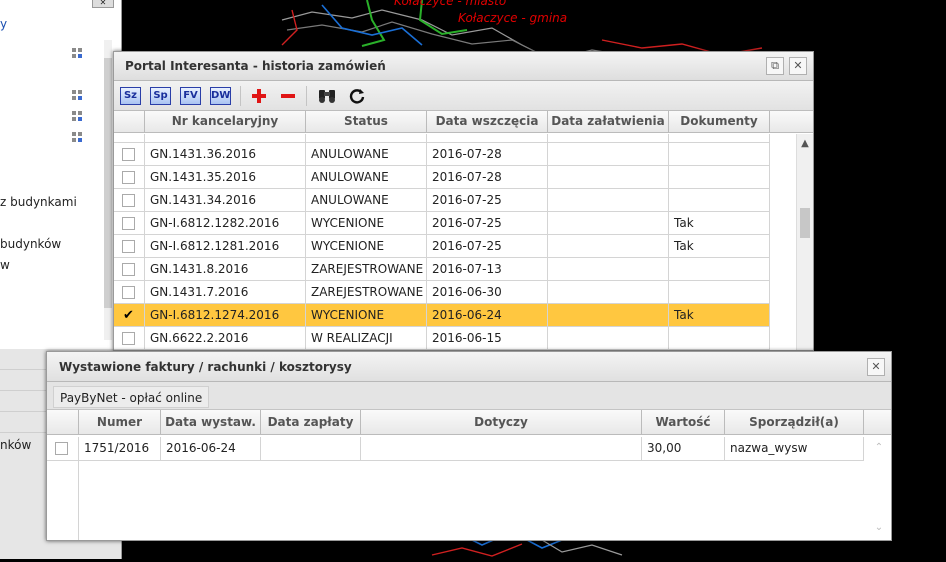  Describe the element at coordinates (487, 338) in the screenshot. I see `cell-data-wszczecia: 2016-06-15` at that location.